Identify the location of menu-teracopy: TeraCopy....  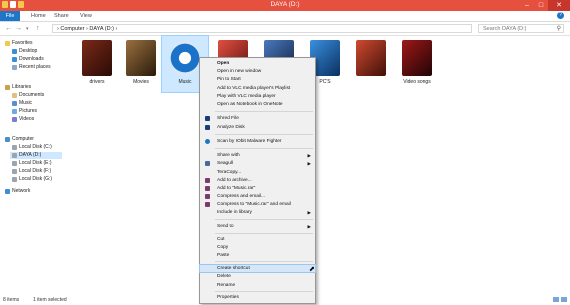
(257, 172).